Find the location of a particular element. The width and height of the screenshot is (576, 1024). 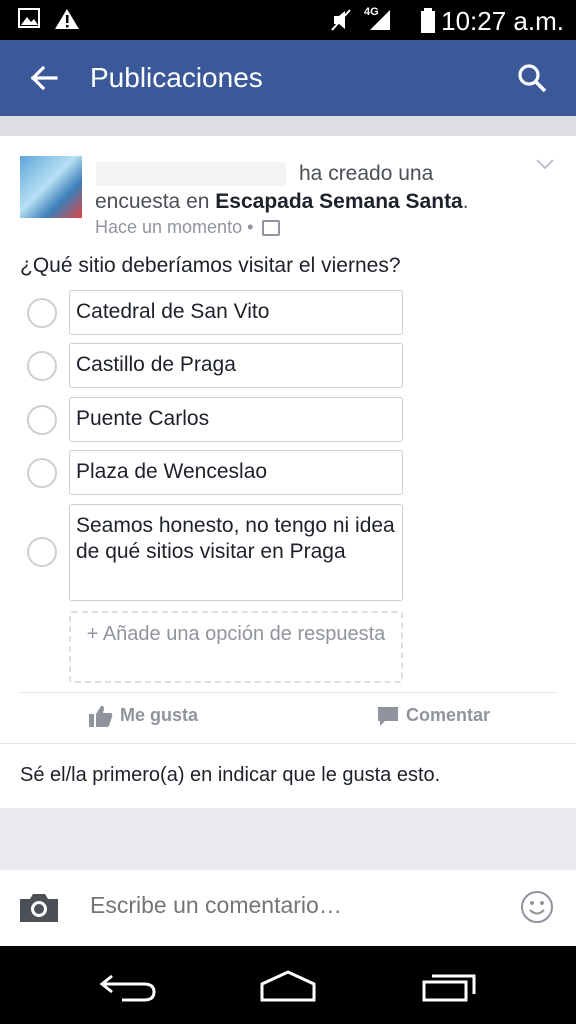

group-privacy-icon is located at coordinates (271, 228).